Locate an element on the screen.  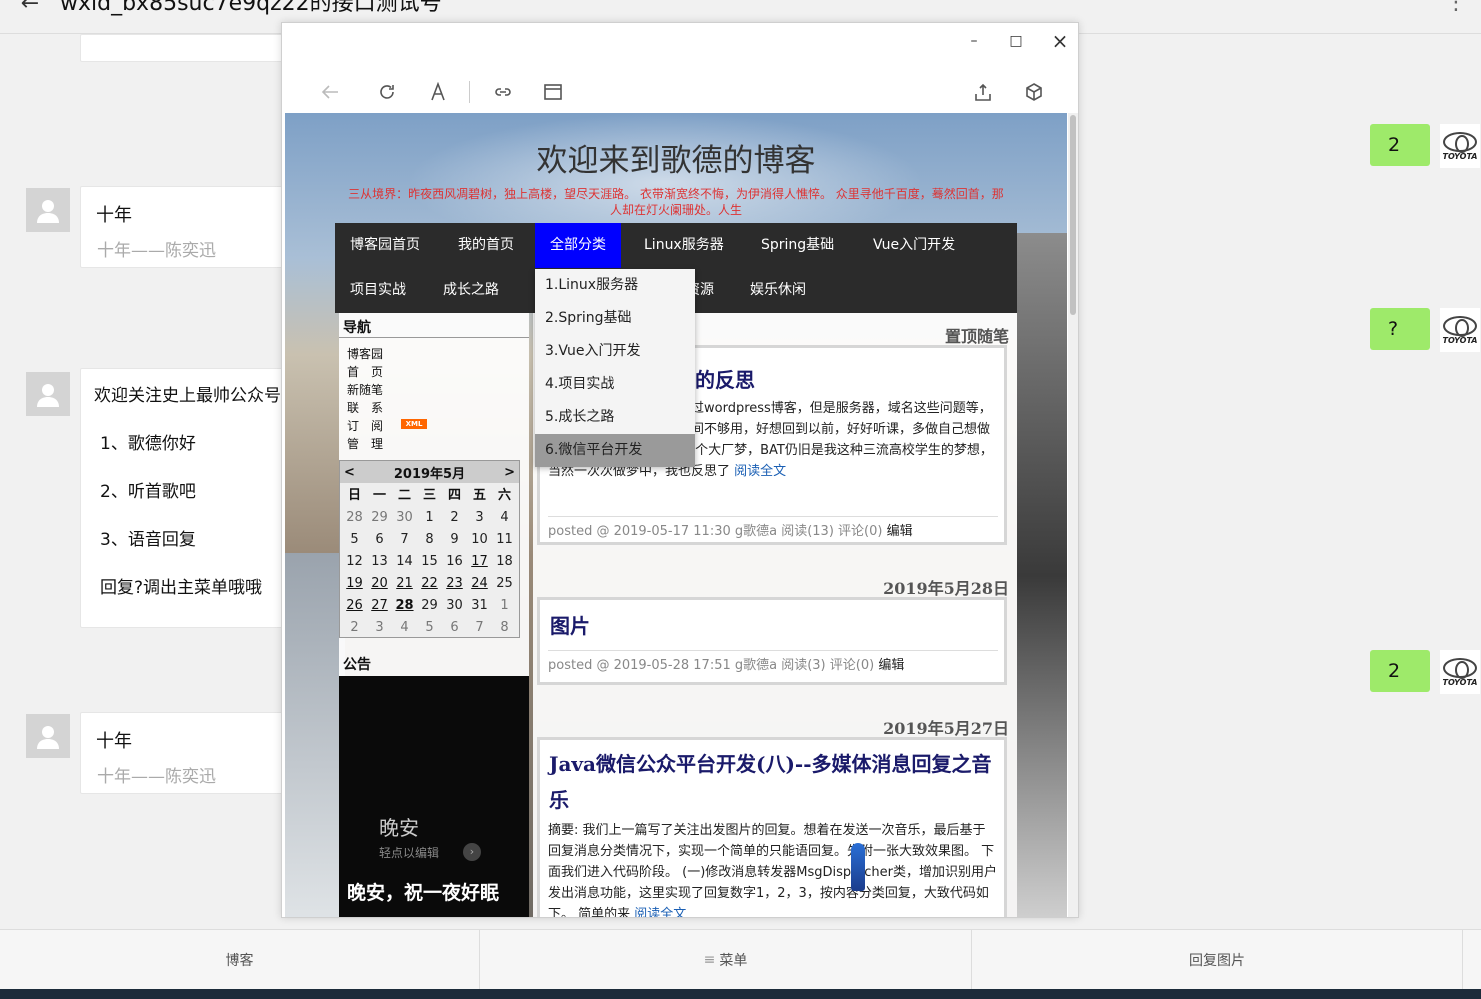
maximize-button: □ is located at coordinates (1016, 41).